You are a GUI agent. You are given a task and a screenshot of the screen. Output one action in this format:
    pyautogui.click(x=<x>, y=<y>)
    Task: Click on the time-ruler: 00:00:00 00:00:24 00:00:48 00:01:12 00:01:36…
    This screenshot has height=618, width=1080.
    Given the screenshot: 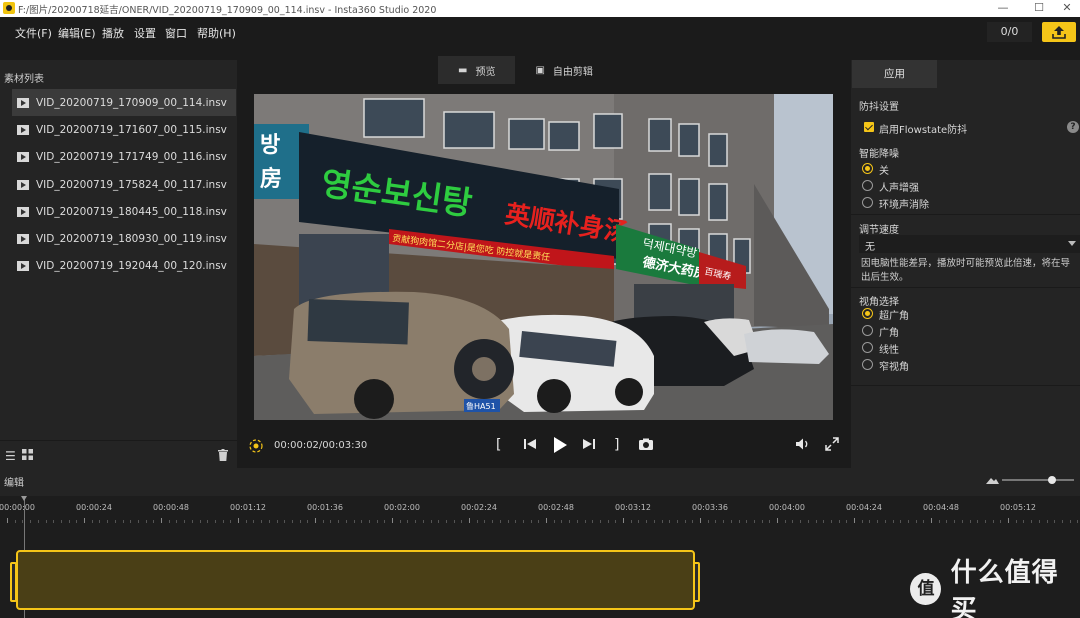 What is the action you would take?
    pyautogui.click(x=540, y=511)
    